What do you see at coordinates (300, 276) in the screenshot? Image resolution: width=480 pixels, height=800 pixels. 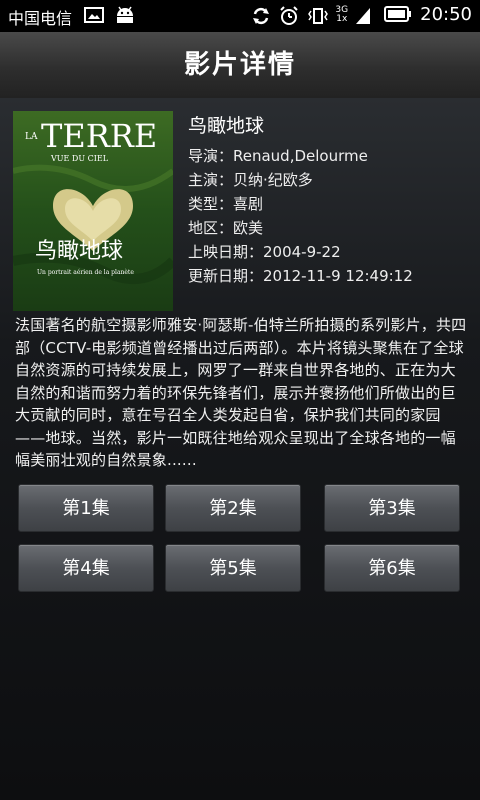 I see `update-date-label: 更新日期：2012-11-9 12:49:12` at bounding box center [300, 276].